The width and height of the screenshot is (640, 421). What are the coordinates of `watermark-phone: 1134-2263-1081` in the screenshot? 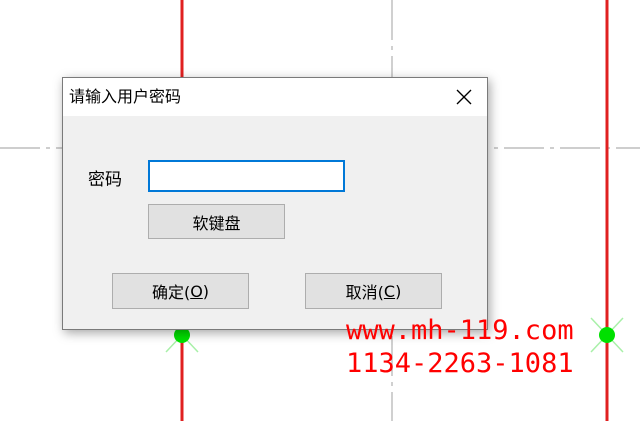 It's located at (460, 363).